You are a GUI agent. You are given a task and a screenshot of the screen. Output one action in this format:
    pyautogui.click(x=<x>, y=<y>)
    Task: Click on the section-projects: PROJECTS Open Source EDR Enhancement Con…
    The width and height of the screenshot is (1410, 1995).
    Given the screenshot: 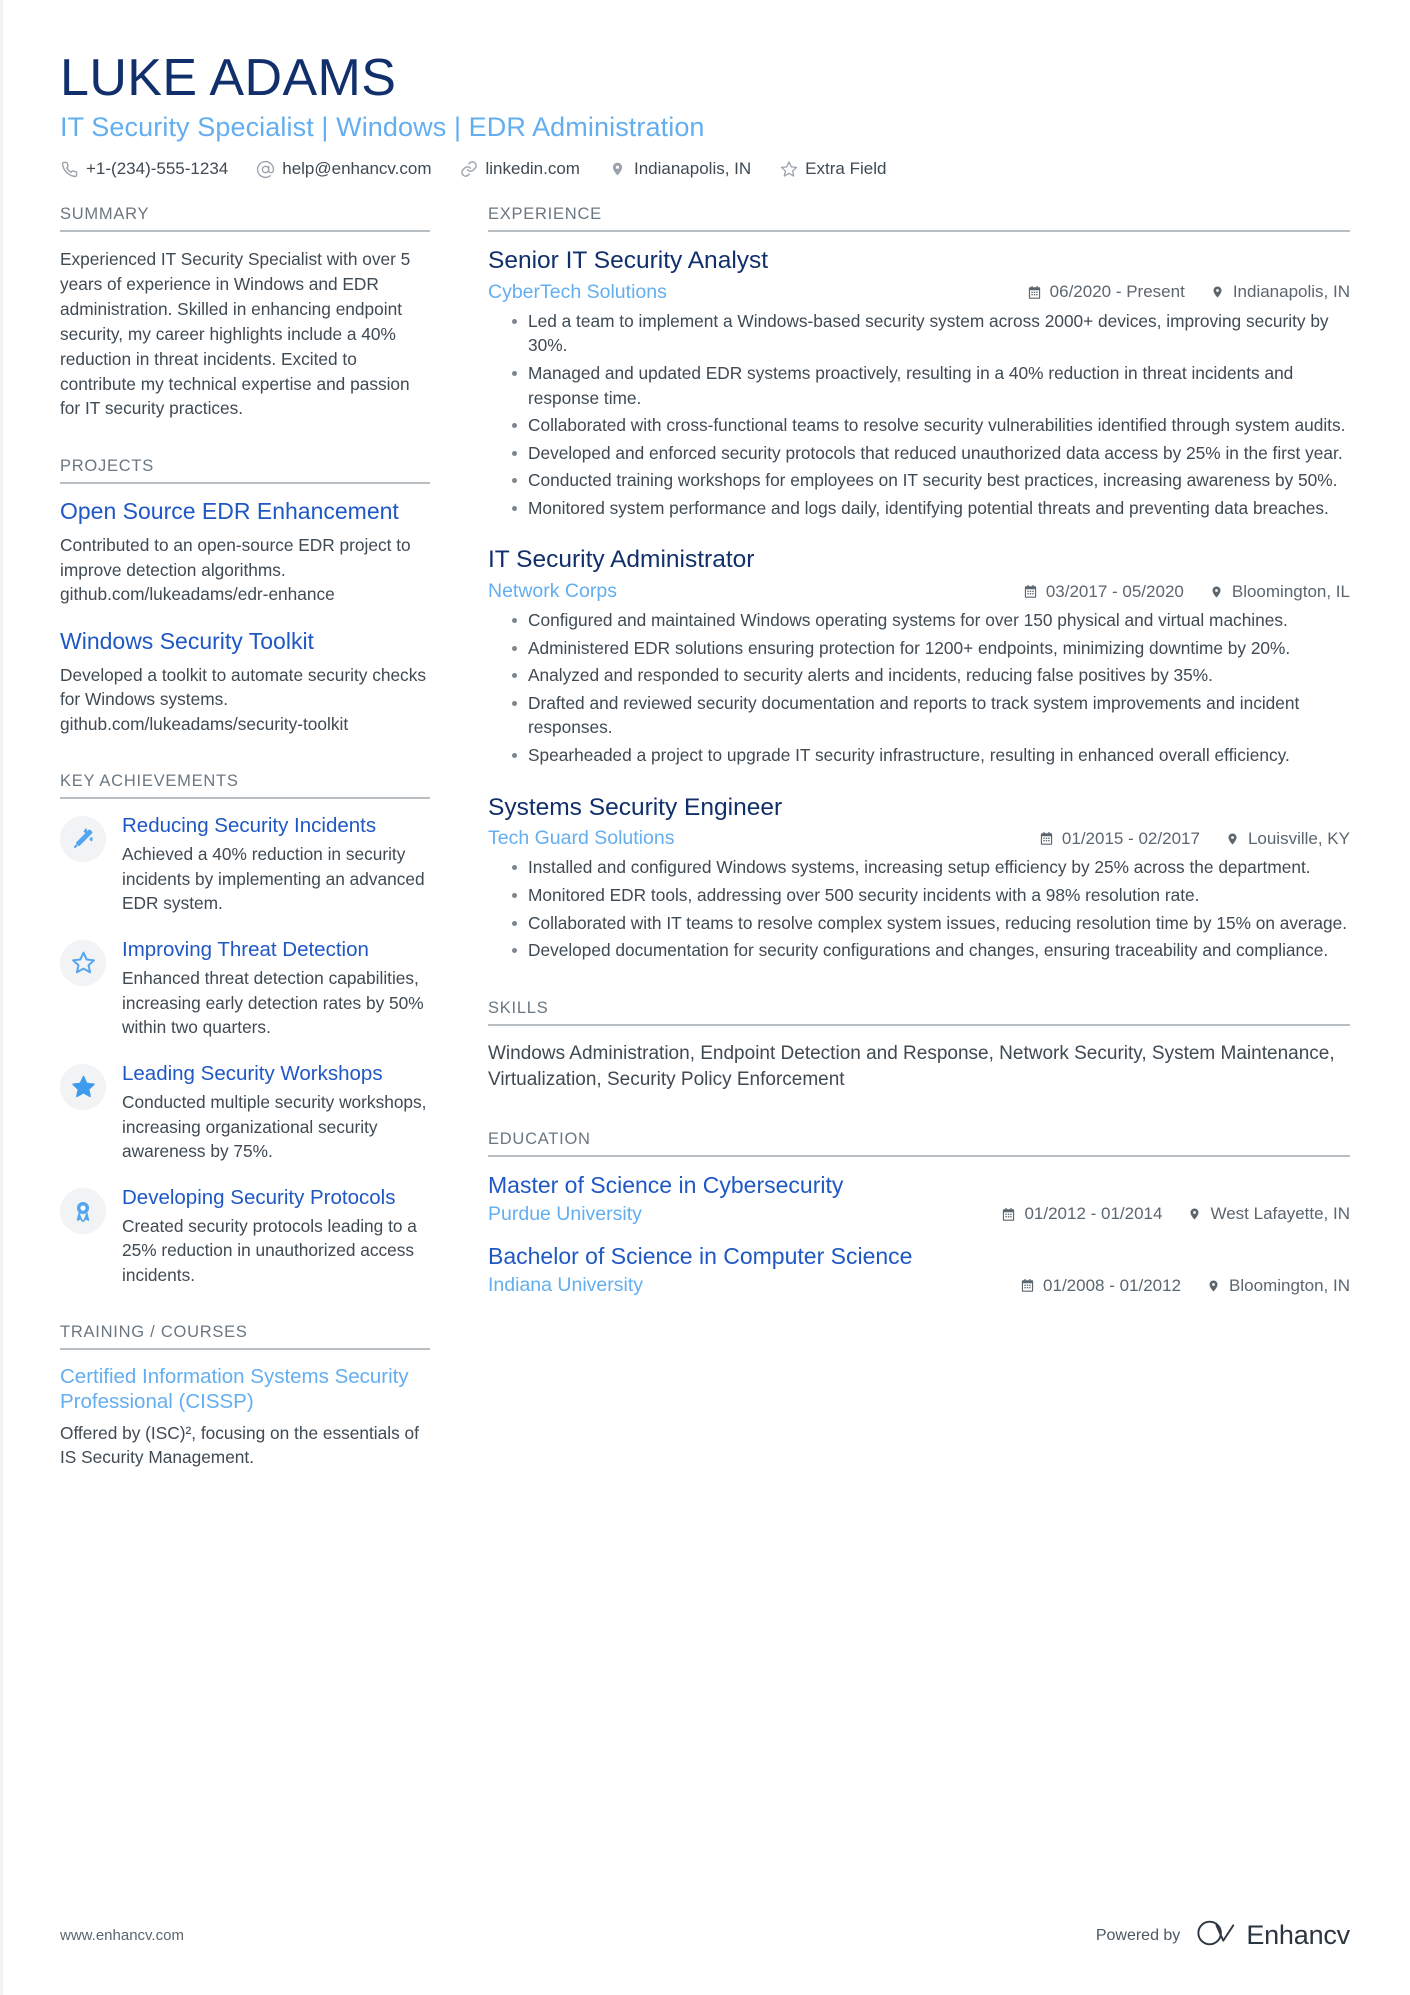 What is the action you would take?
    pyautogui.click(x=245, y=596)
    